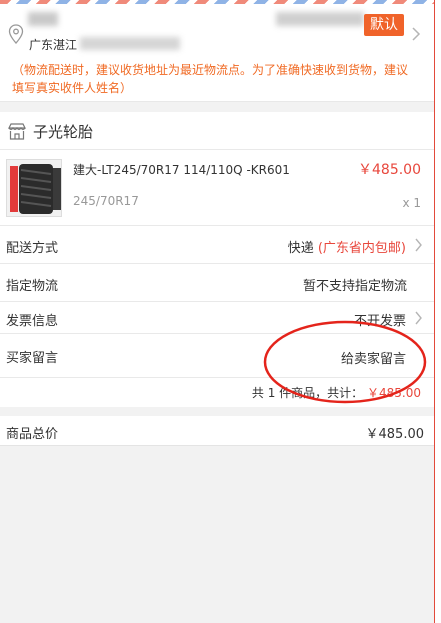  I want to click on logistics-label: 指定物流, so click(32, 286).